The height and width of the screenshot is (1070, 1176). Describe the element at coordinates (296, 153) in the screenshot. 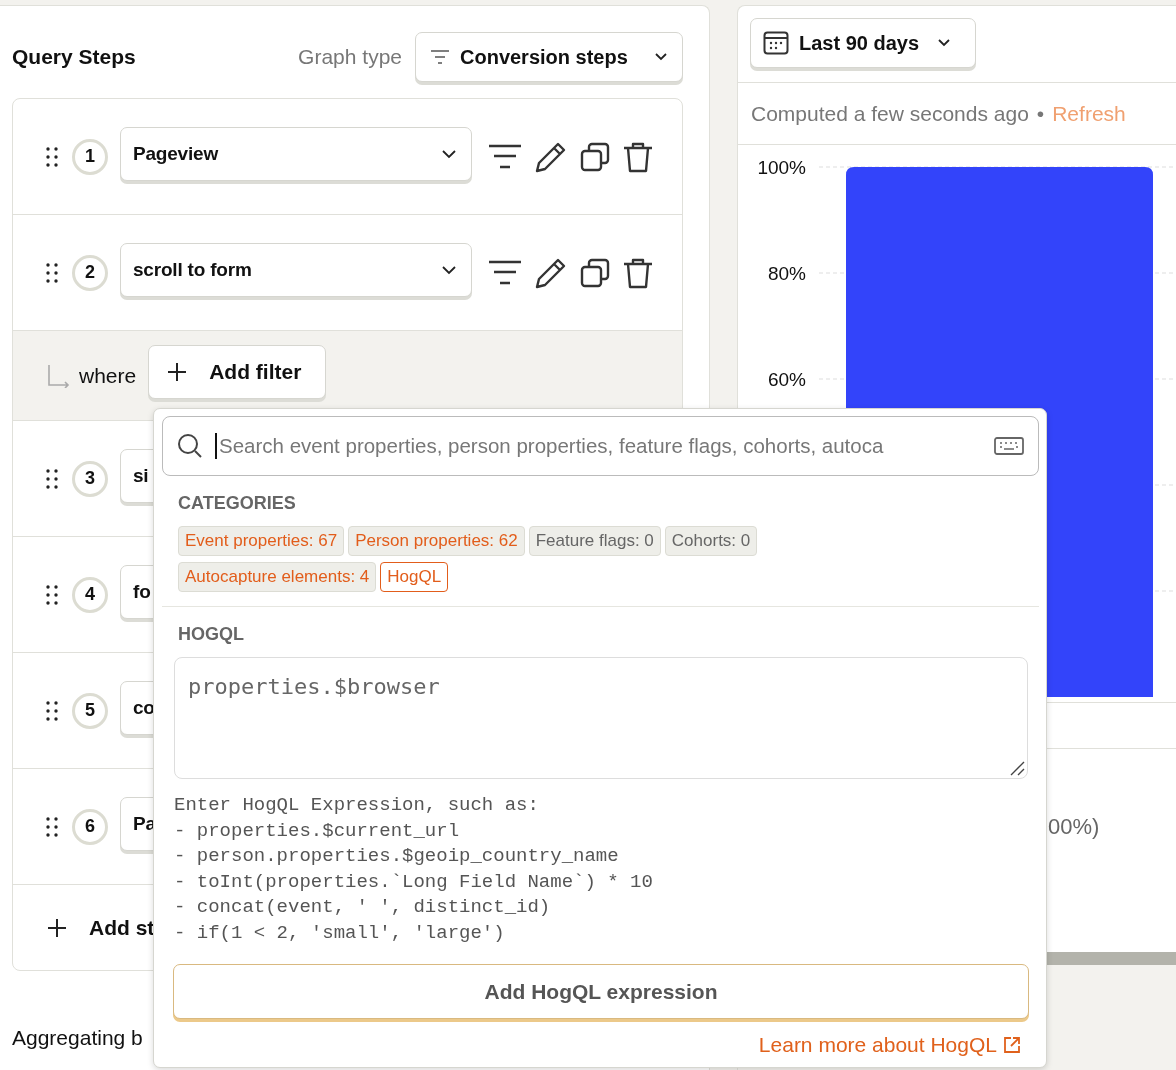

I see `event-select: Pageview` at that location.